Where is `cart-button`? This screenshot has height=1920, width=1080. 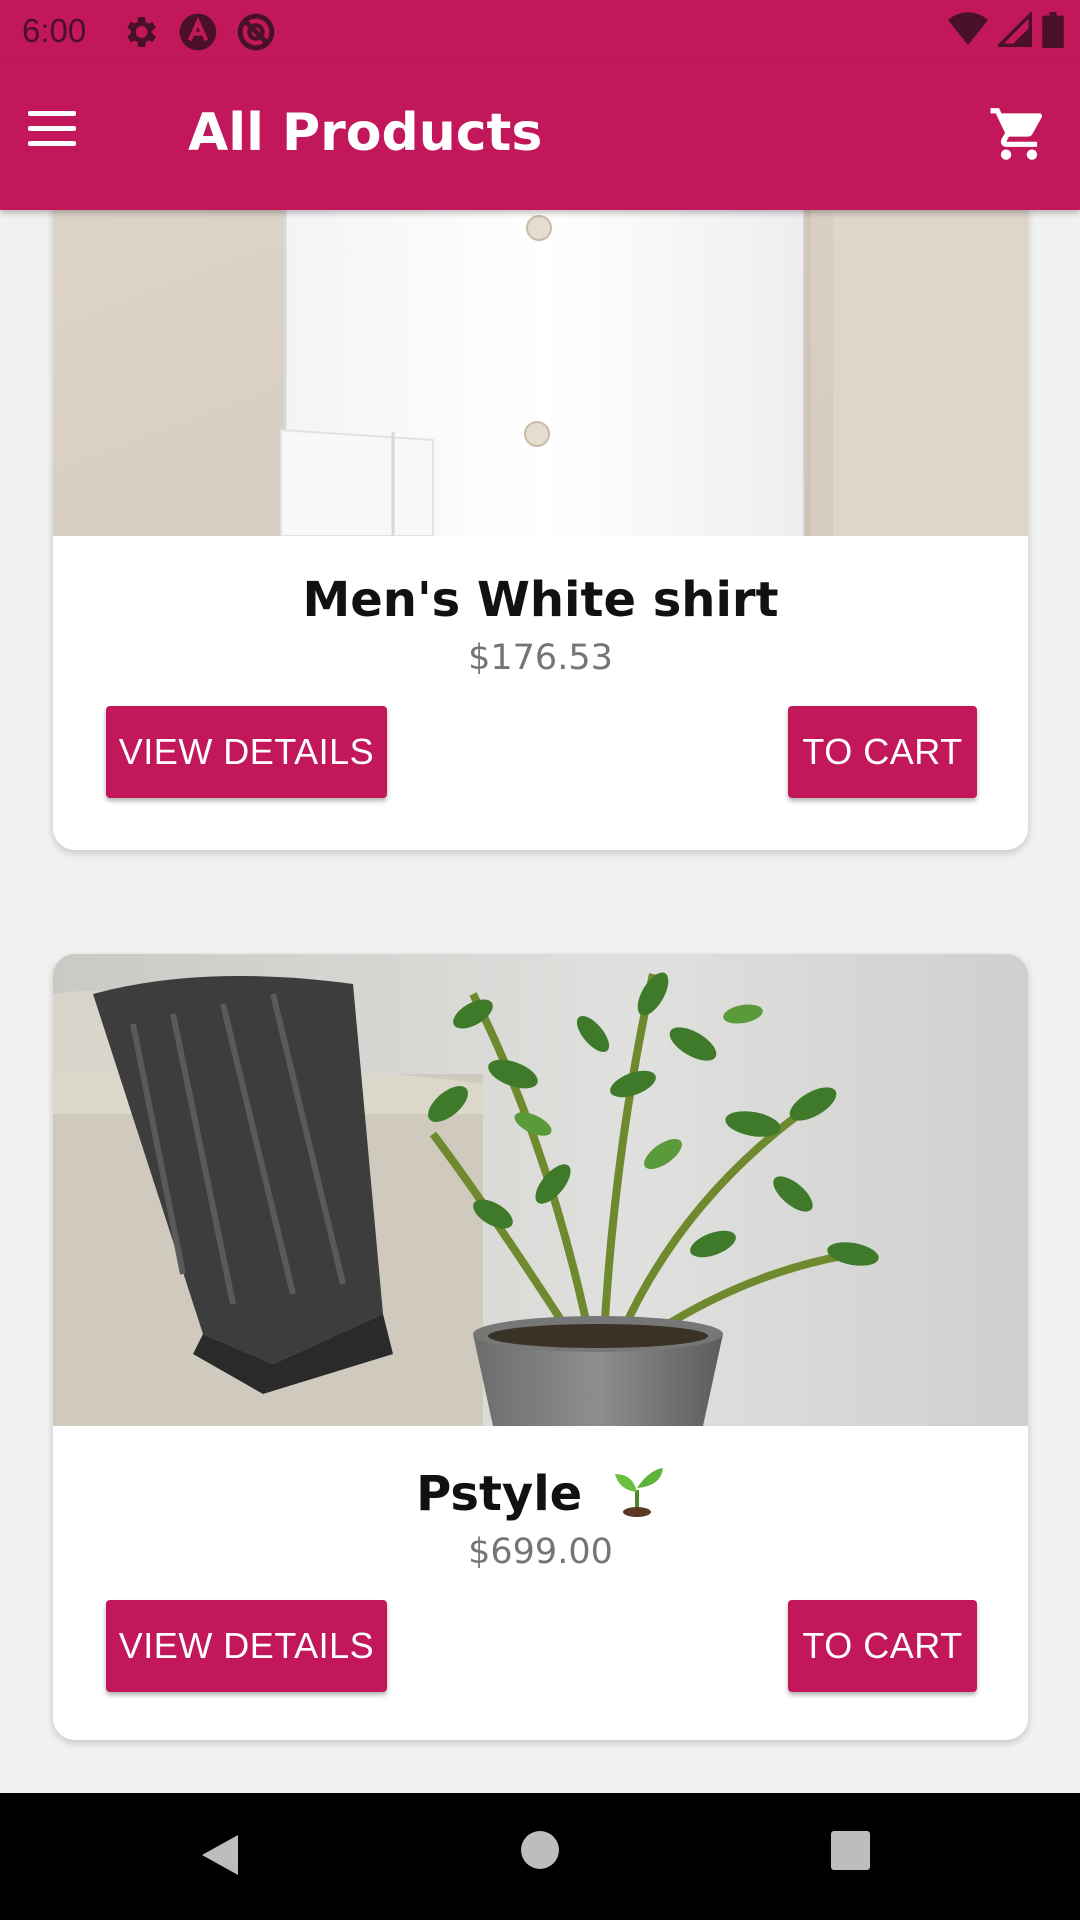
cart-button is located at coordinates (1019, 134).